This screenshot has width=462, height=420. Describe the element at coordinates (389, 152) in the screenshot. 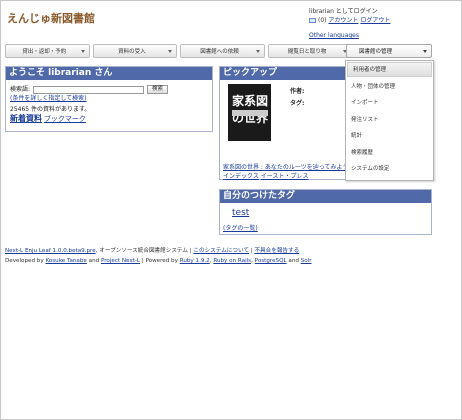

I see `menu-item-search-history: 検索履歴` at that location.